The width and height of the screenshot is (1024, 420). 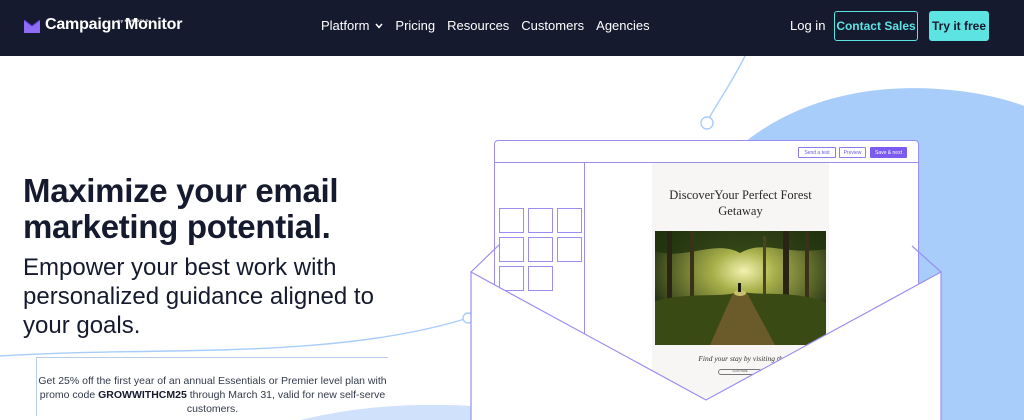 I want to click on nav-item-label: Pricing, so click(x=415, y=25).